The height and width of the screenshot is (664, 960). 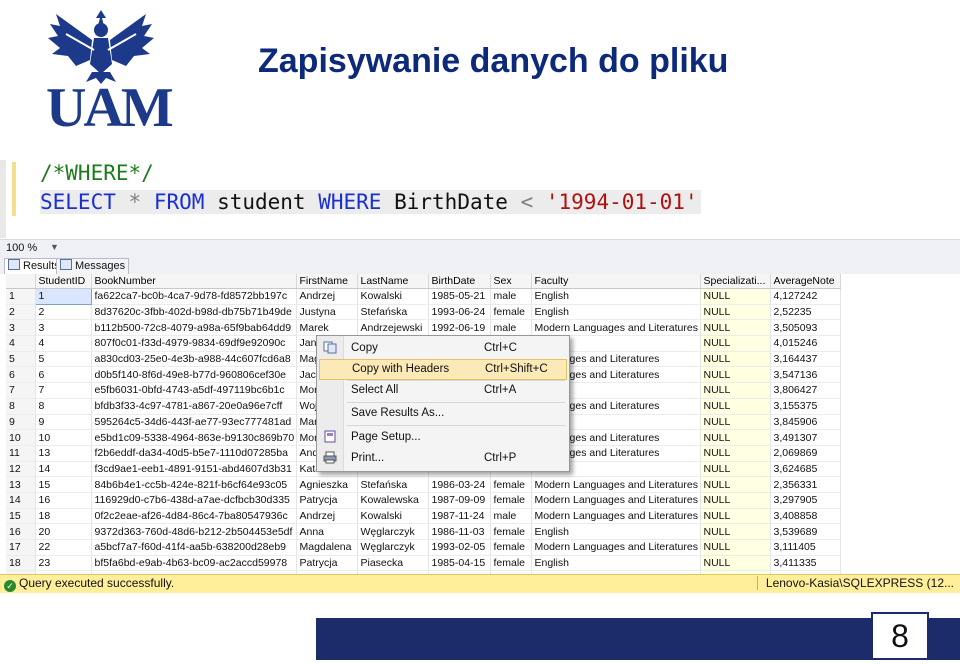 I want to click on chevron-down-icon: ▼, so click(x=54, y=247).